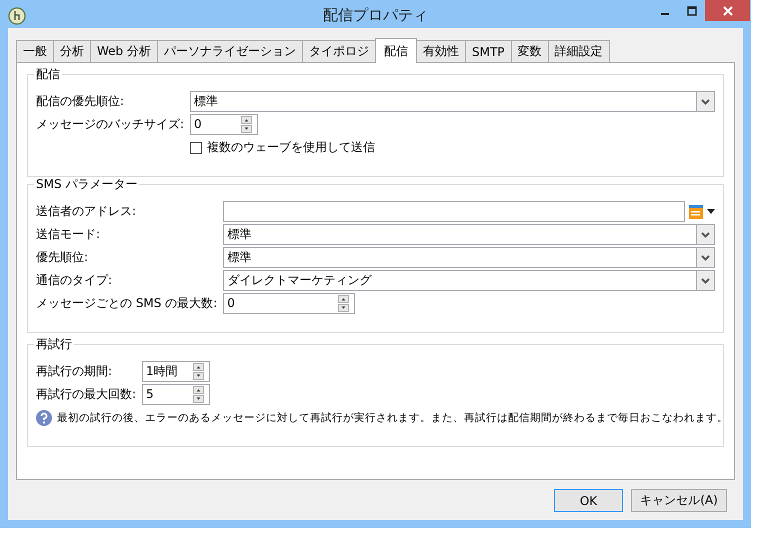 This screenshot has height=555, width=774. I want to click on checkbox, so click(196, 148).